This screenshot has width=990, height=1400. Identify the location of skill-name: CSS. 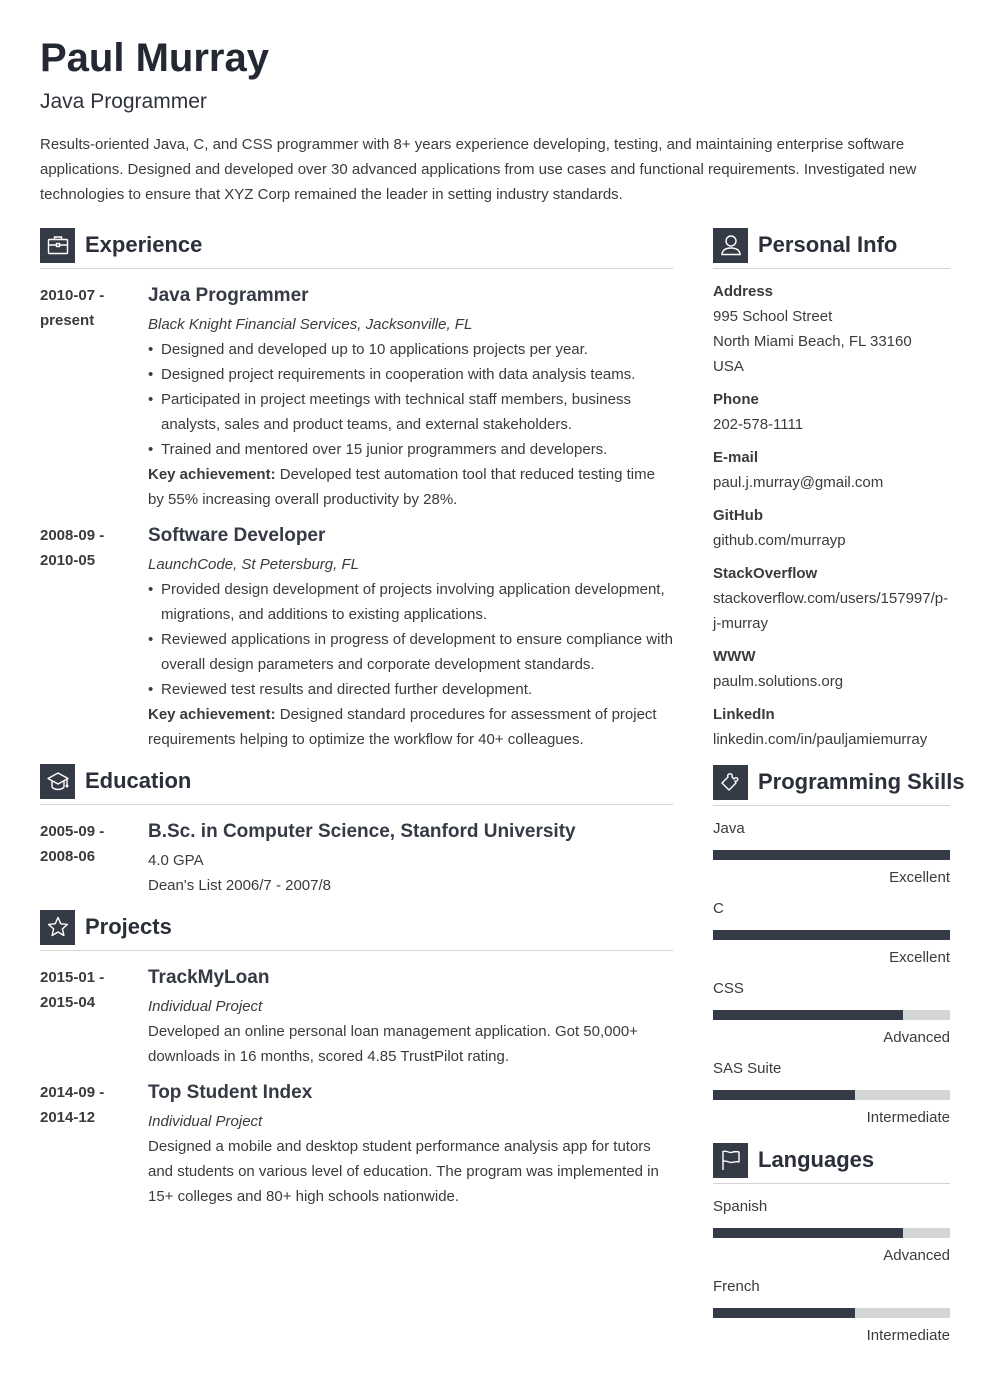
(728, 988).